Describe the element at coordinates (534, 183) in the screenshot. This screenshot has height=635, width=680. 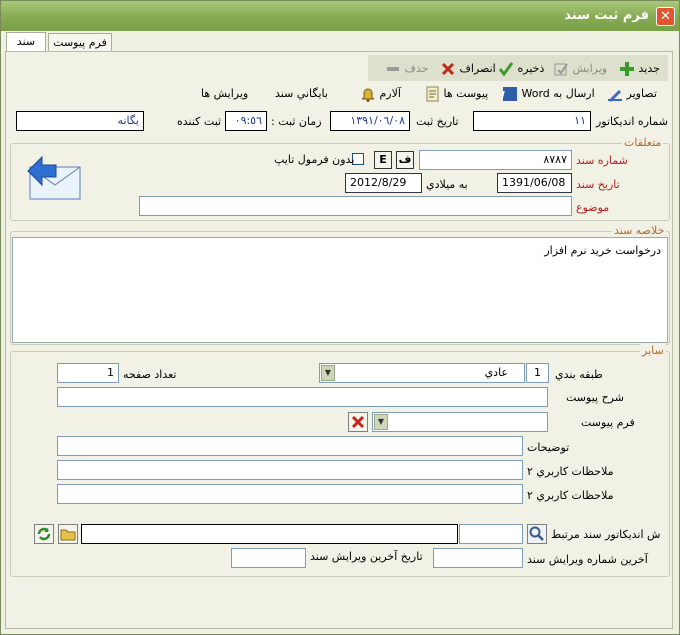
I see `doc-date-field: 1391/06/08` at that location.